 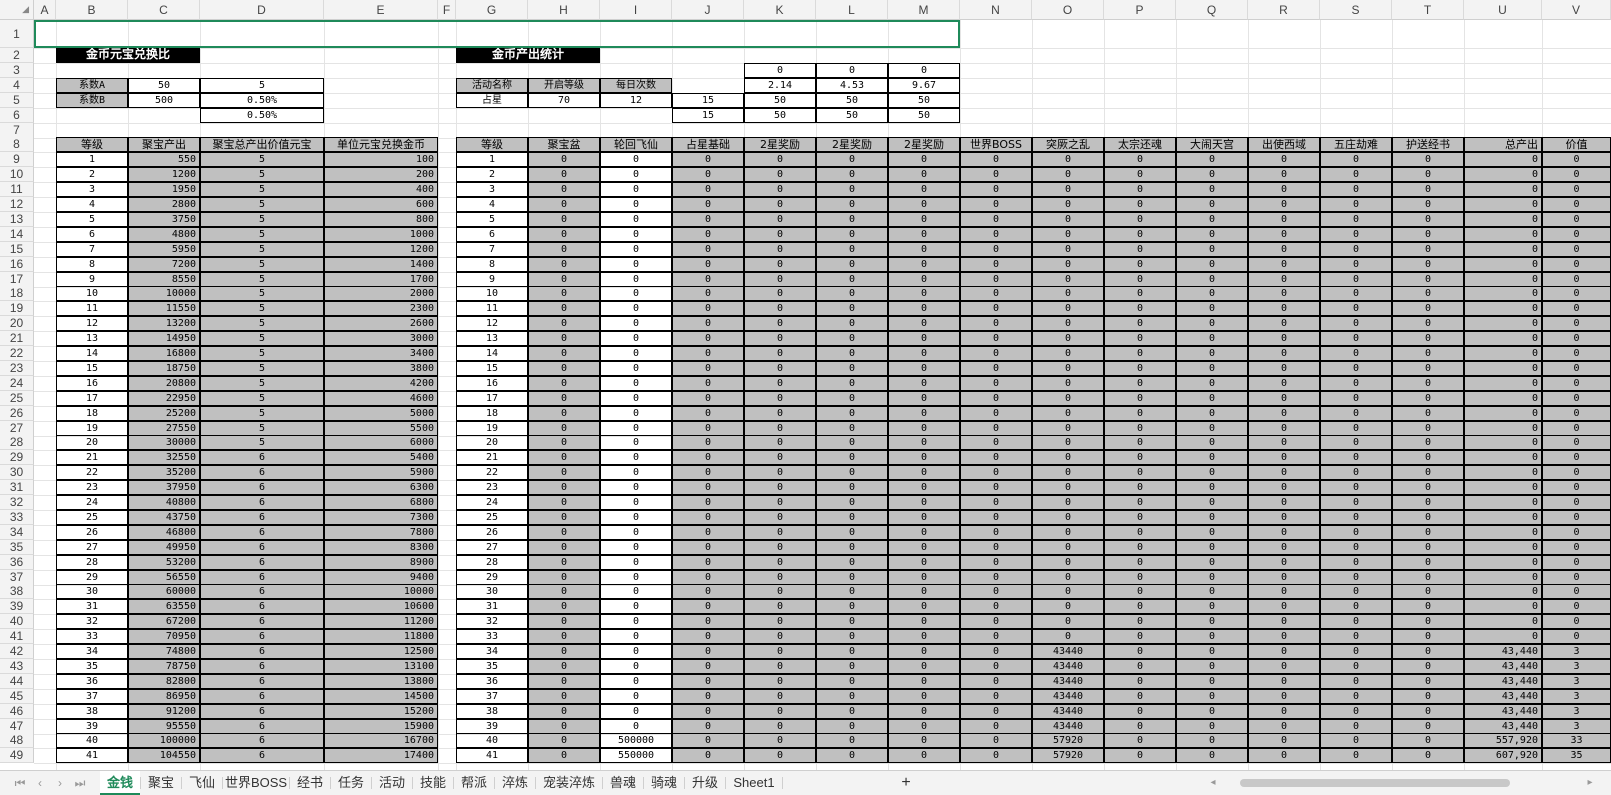 I want to click on row-header-32: 32, so click(x=17, y=502).